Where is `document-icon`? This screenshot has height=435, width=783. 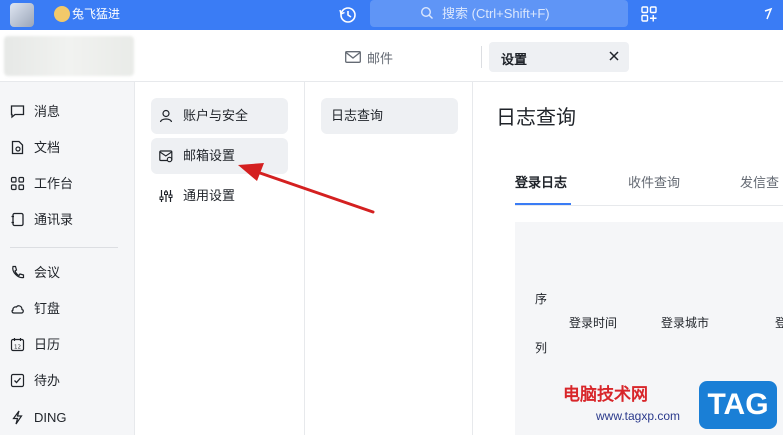
document-icon is located at coordinates (17, 147).